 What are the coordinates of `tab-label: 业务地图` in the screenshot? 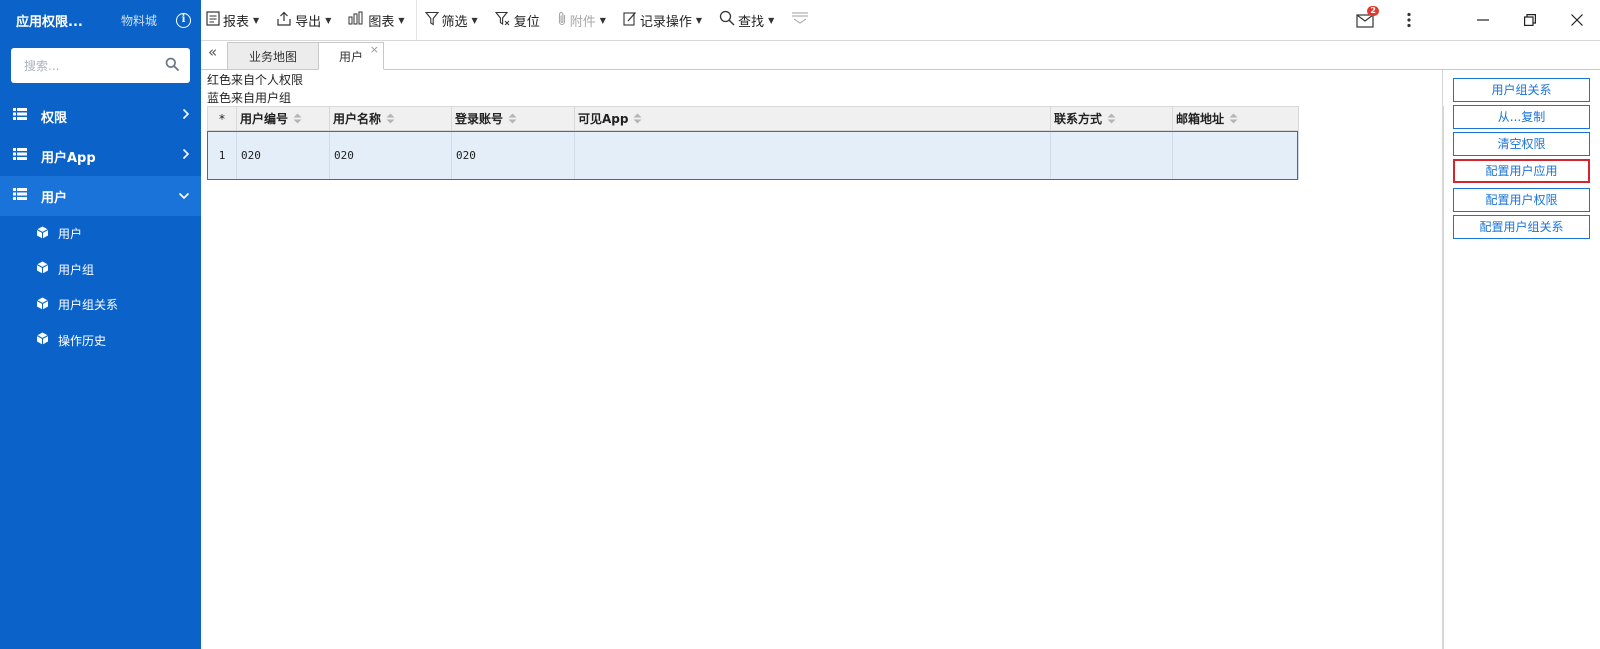 It's located at (272, 56).